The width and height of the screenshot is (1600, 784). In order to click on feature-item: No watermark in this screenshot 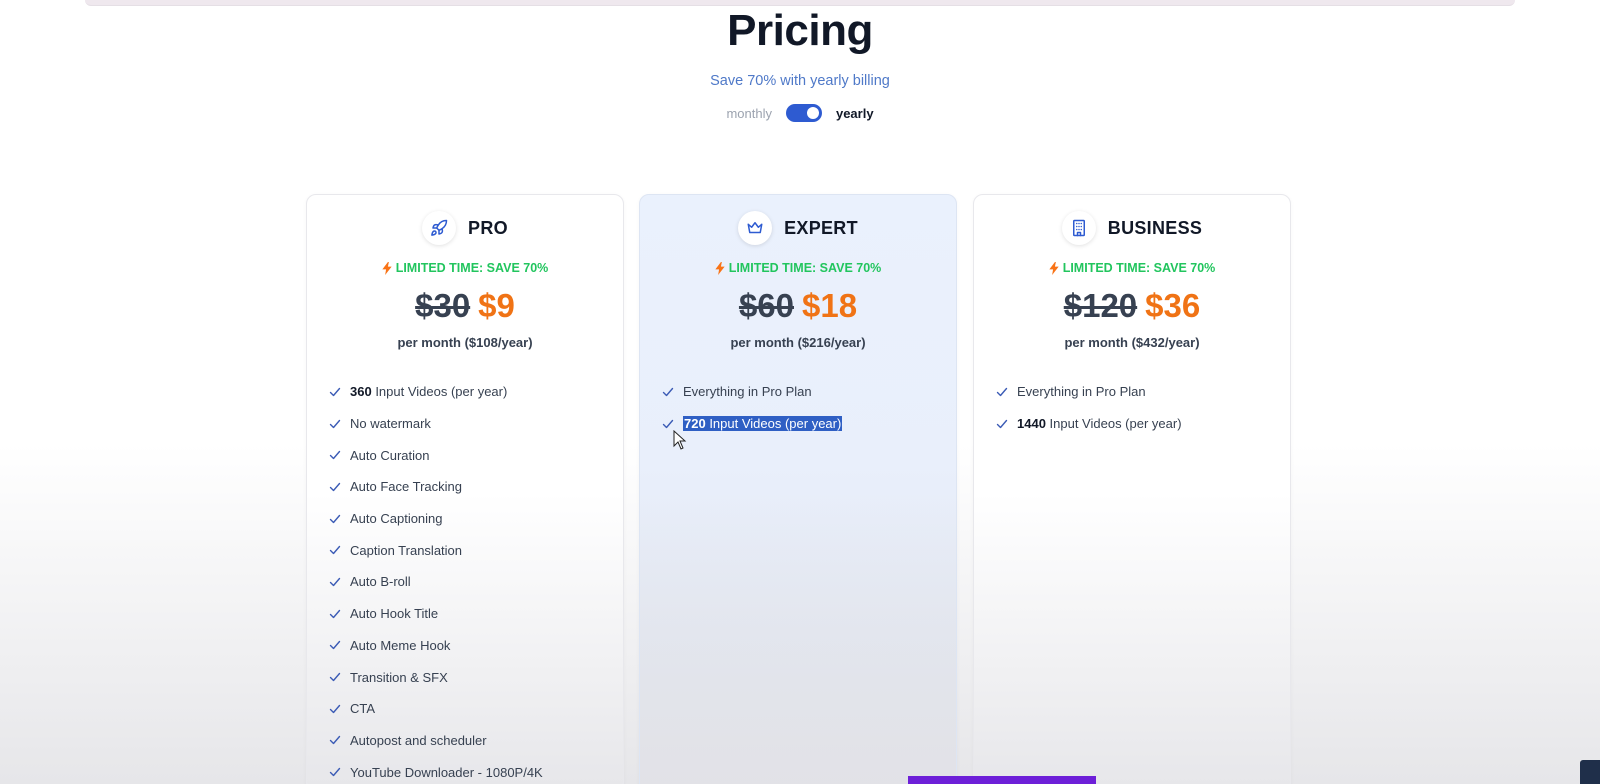, I will do `click(466, 424)`.